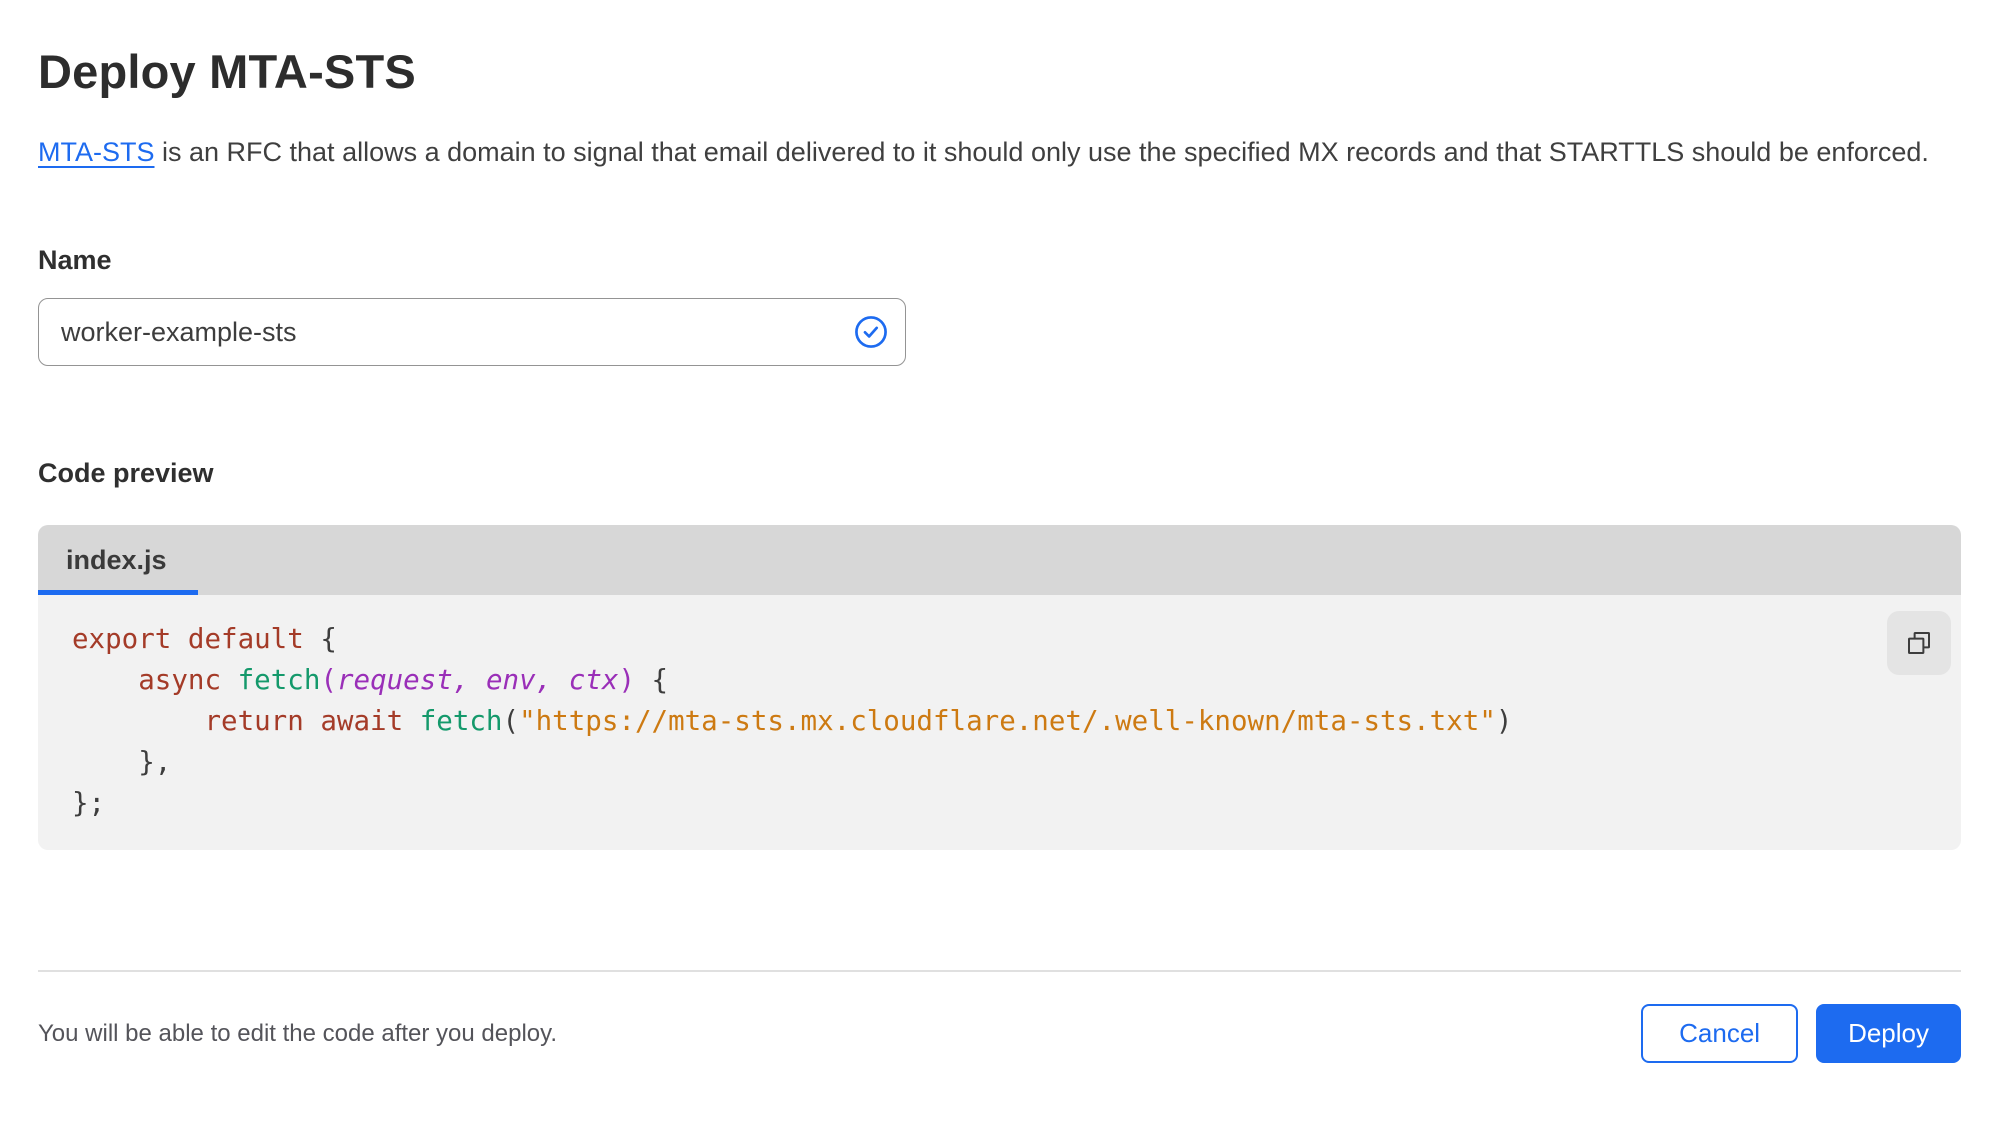 The image size is (1999, 1138). What do you see at coordinates (126, 473) in the screenshot?
I see `code-preview-label: Code preview` at bounding box center [126, 473].